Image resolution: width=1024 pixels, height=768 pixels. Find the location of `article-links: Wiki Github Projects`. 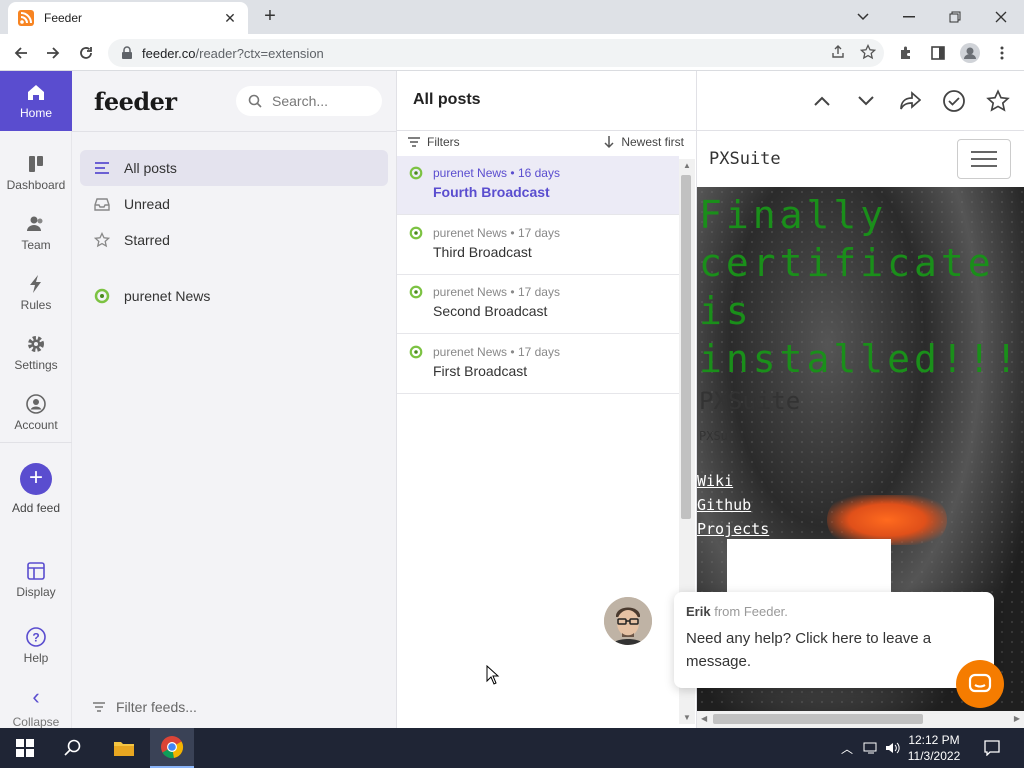

article-links: Wiki Github Projects is located at coordinates (733, 505).